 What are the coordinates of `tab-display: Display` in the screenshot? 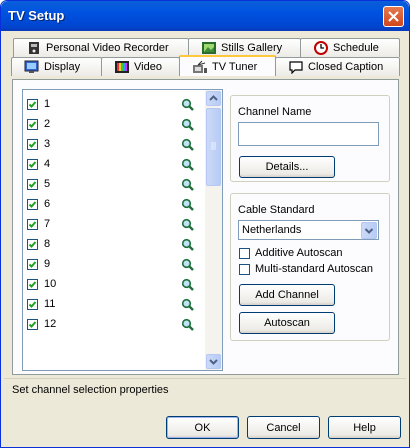 It's located at (56, 66).